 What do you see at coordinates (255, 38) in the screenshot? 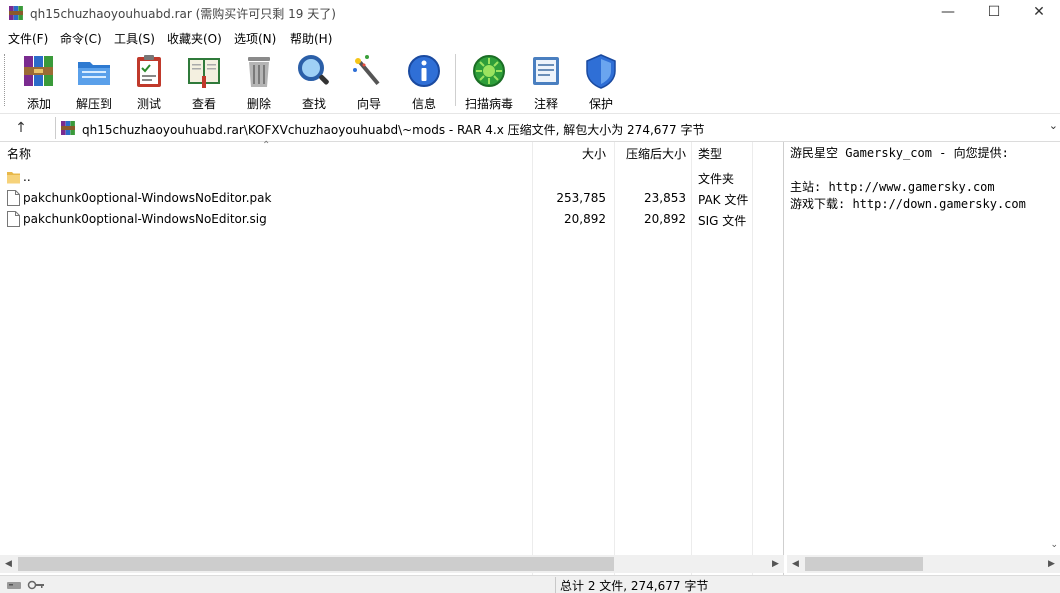
I see `menu-options: 选项(N)` at bounding box center [255, 38].